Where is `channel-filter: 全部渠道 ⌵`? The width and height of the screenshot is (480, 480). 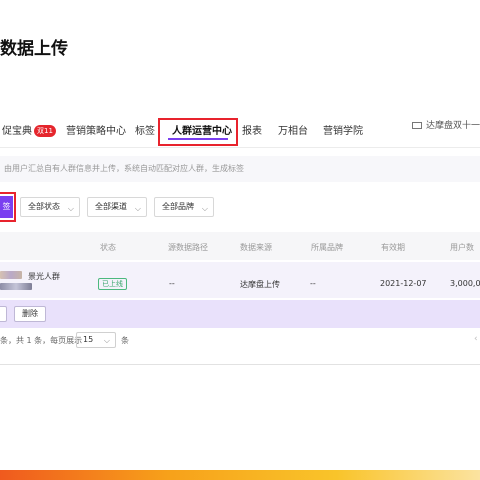 channel-filter: 全部渠道 ⌵ is located at coordinates (117, 207).